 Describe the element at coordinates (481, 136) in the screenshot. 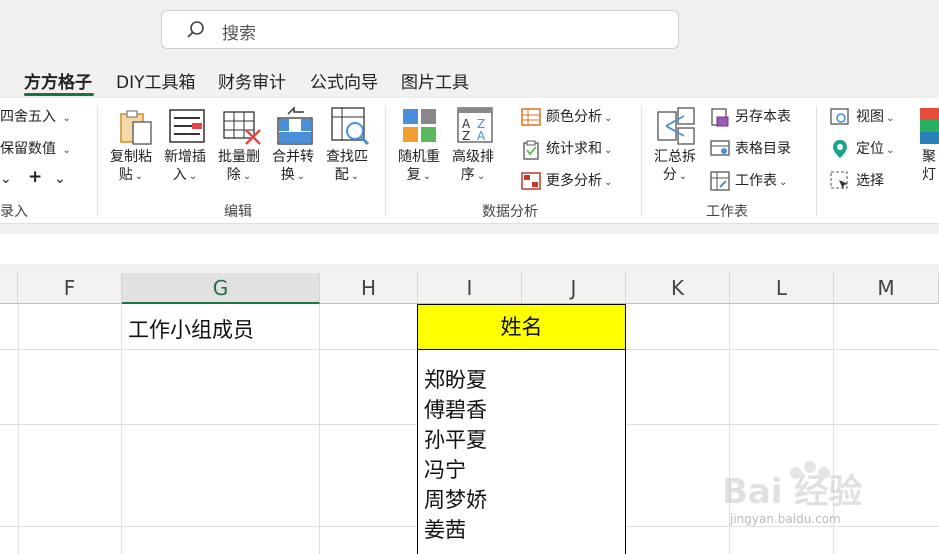

I see `svg-text: A` at that location.